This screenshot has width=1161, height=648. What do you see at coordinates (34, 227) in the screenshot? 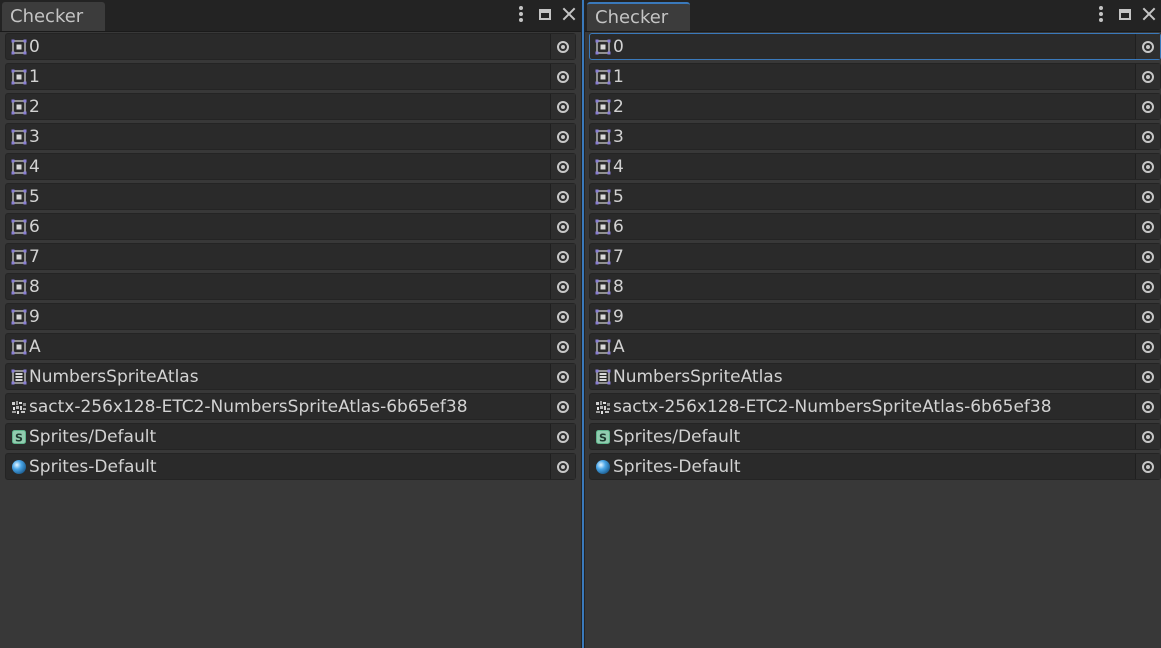
I see `object-field-label: 6` at bounding box center [34, 227].